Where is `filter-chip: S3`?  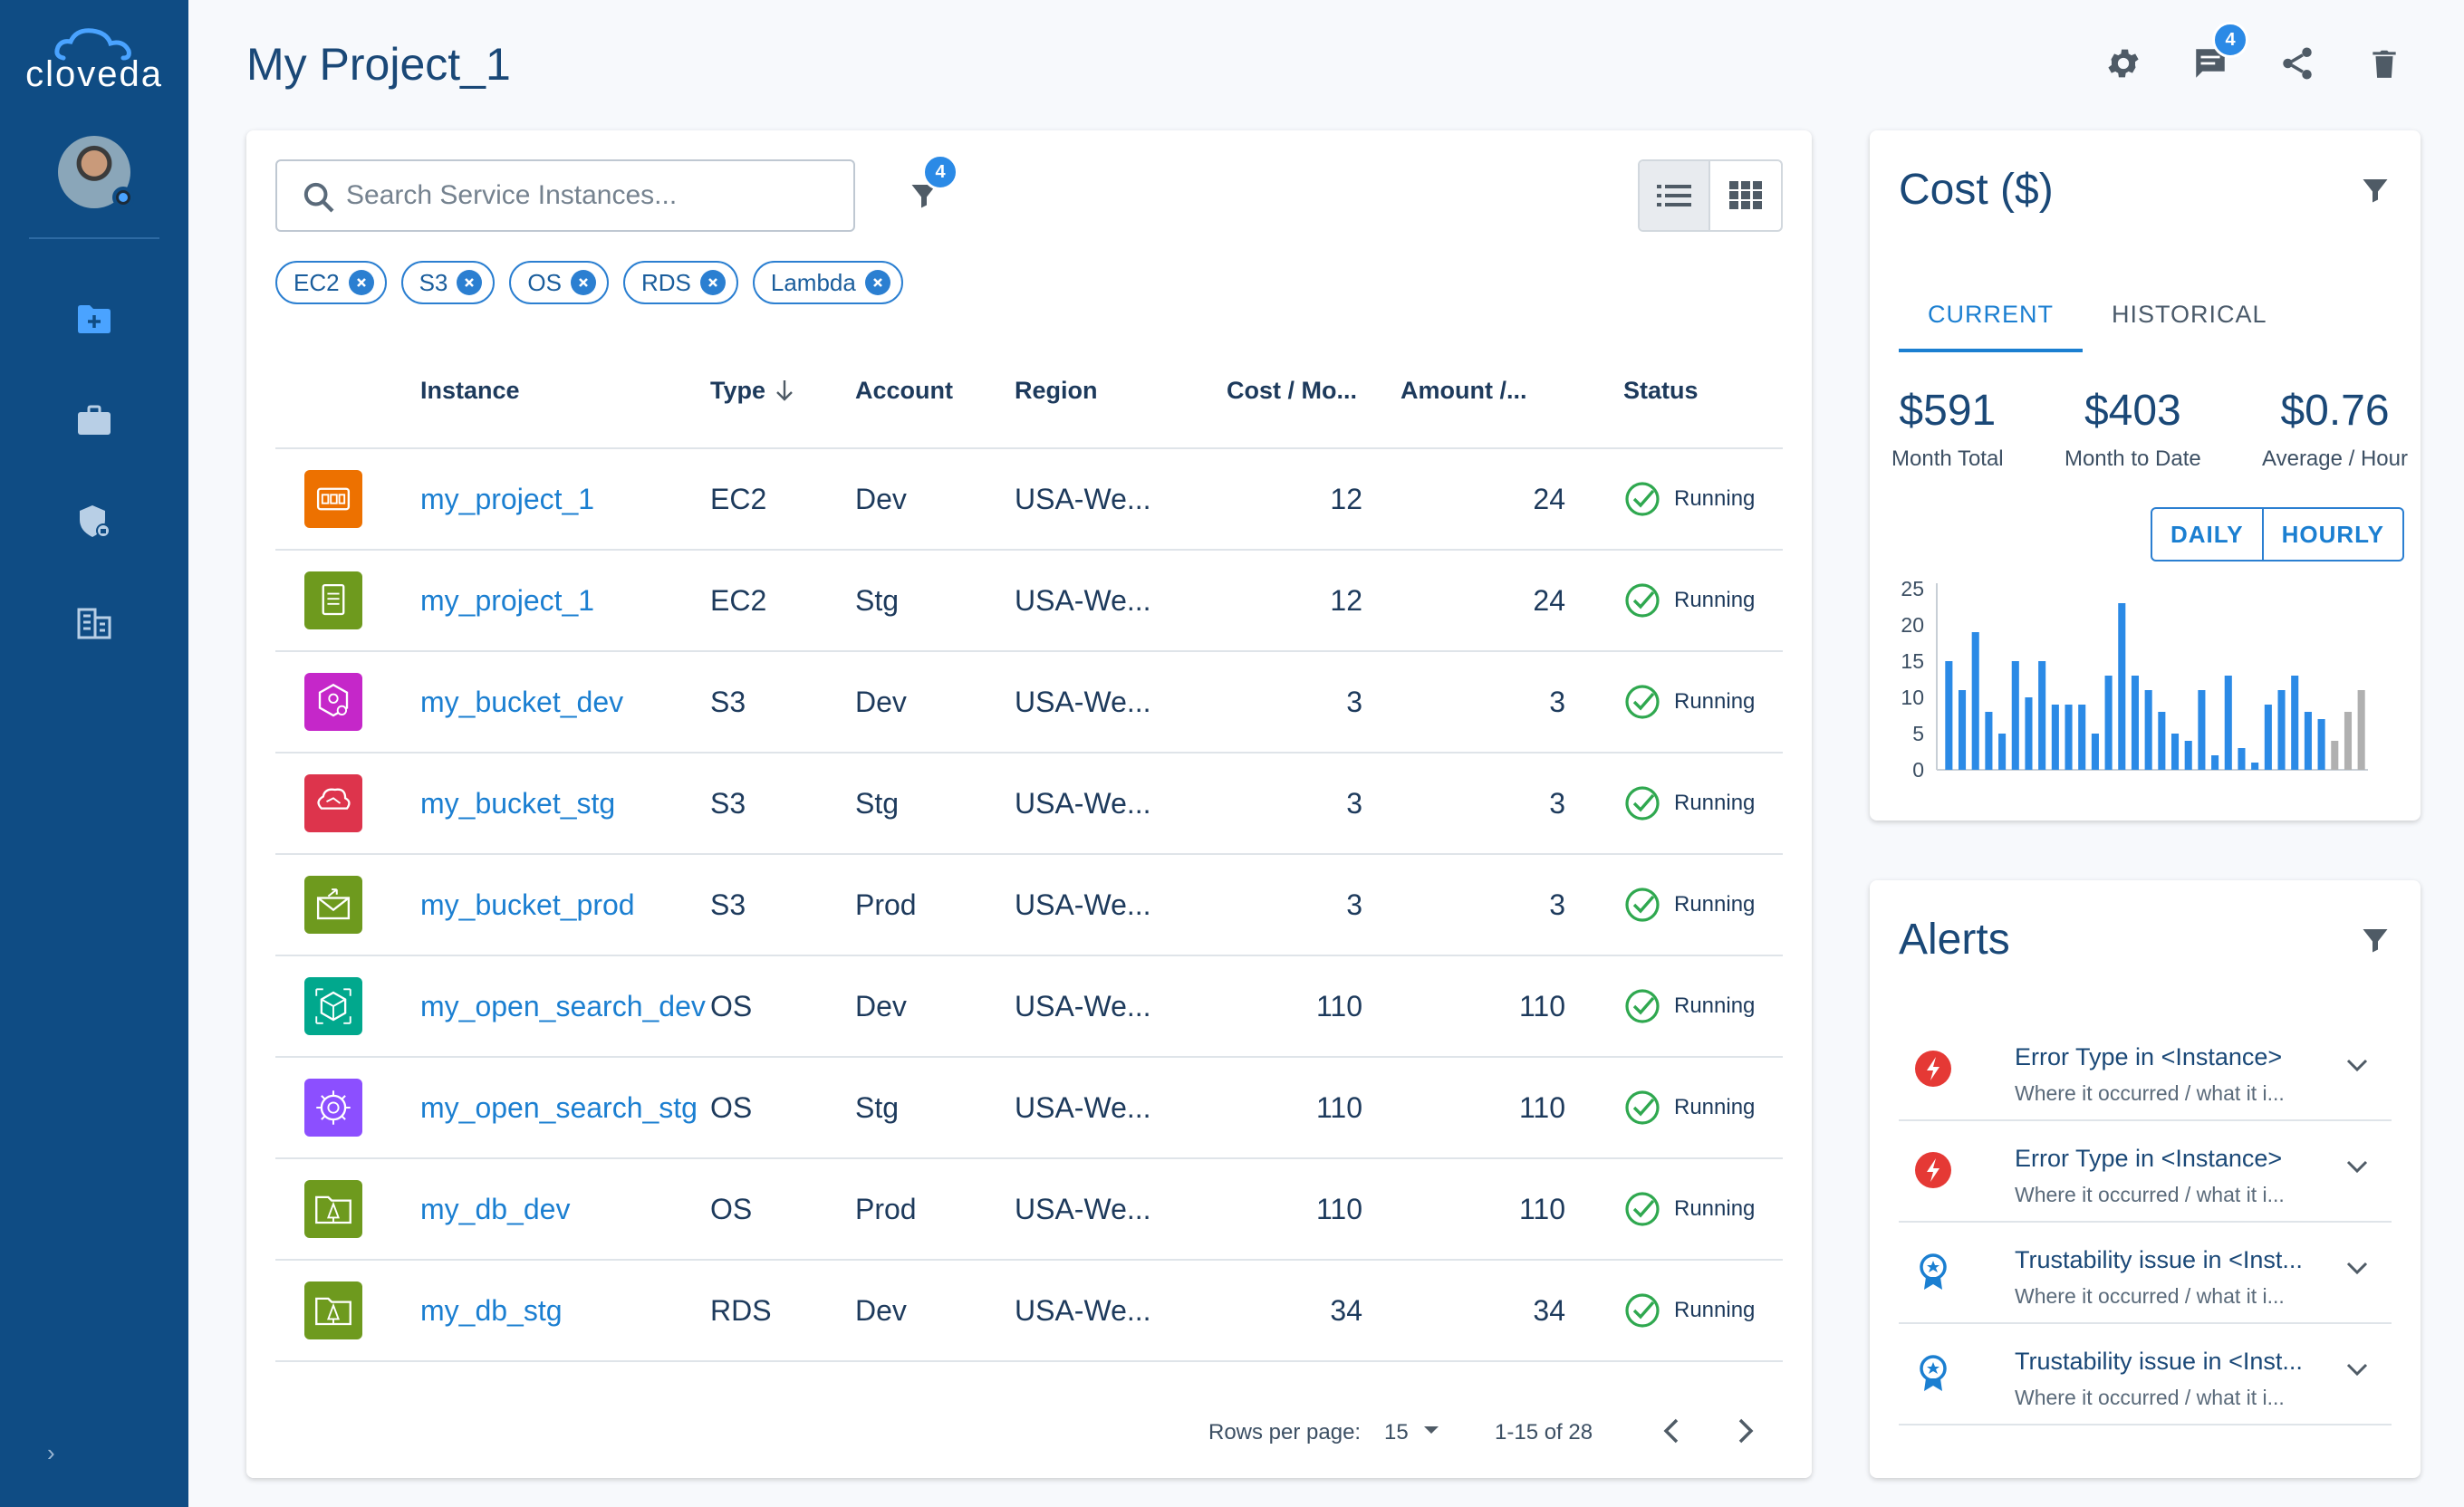
filter-chip: S3 is located at coordinates (448, 282).